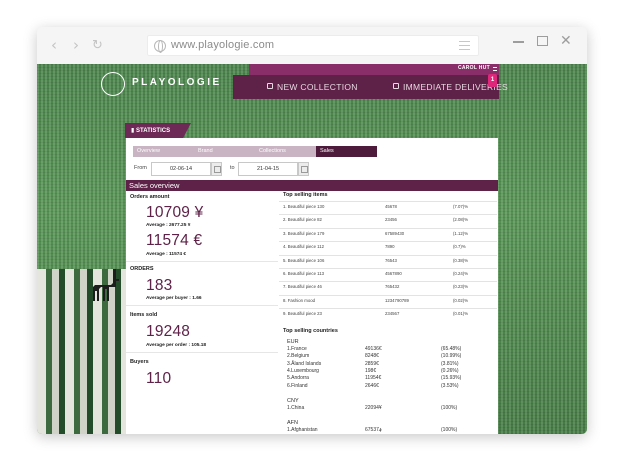 Image resolution: width=620 pixels, height=465 pixels. Describe the element at coordinates (461, 206) in the screenshot. I see `item-share: (7.07)%` at that location.